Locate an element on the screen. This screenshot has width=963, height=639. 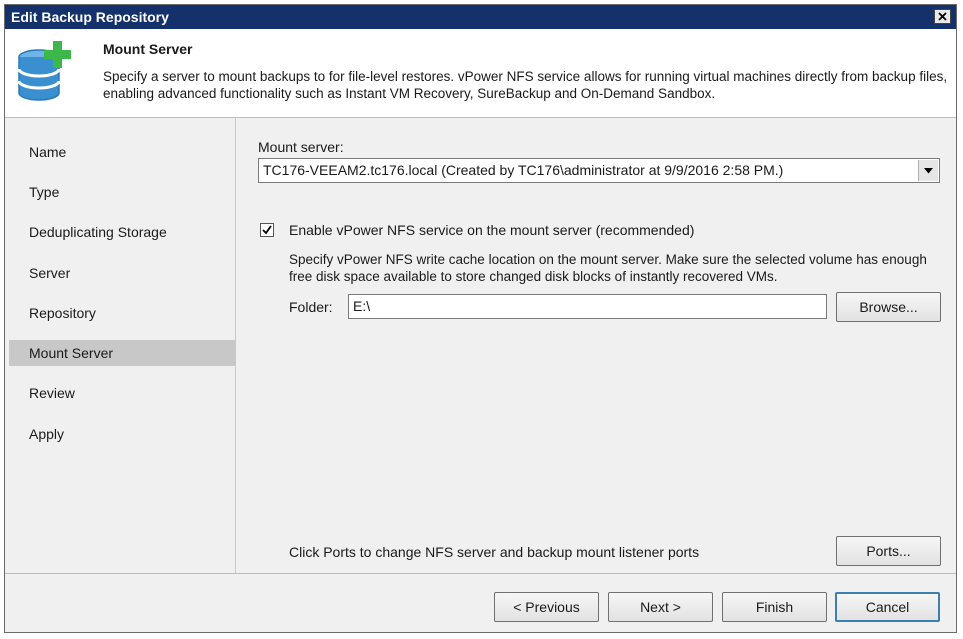
previous-button: < Previous is located at coordinates (546, 607).